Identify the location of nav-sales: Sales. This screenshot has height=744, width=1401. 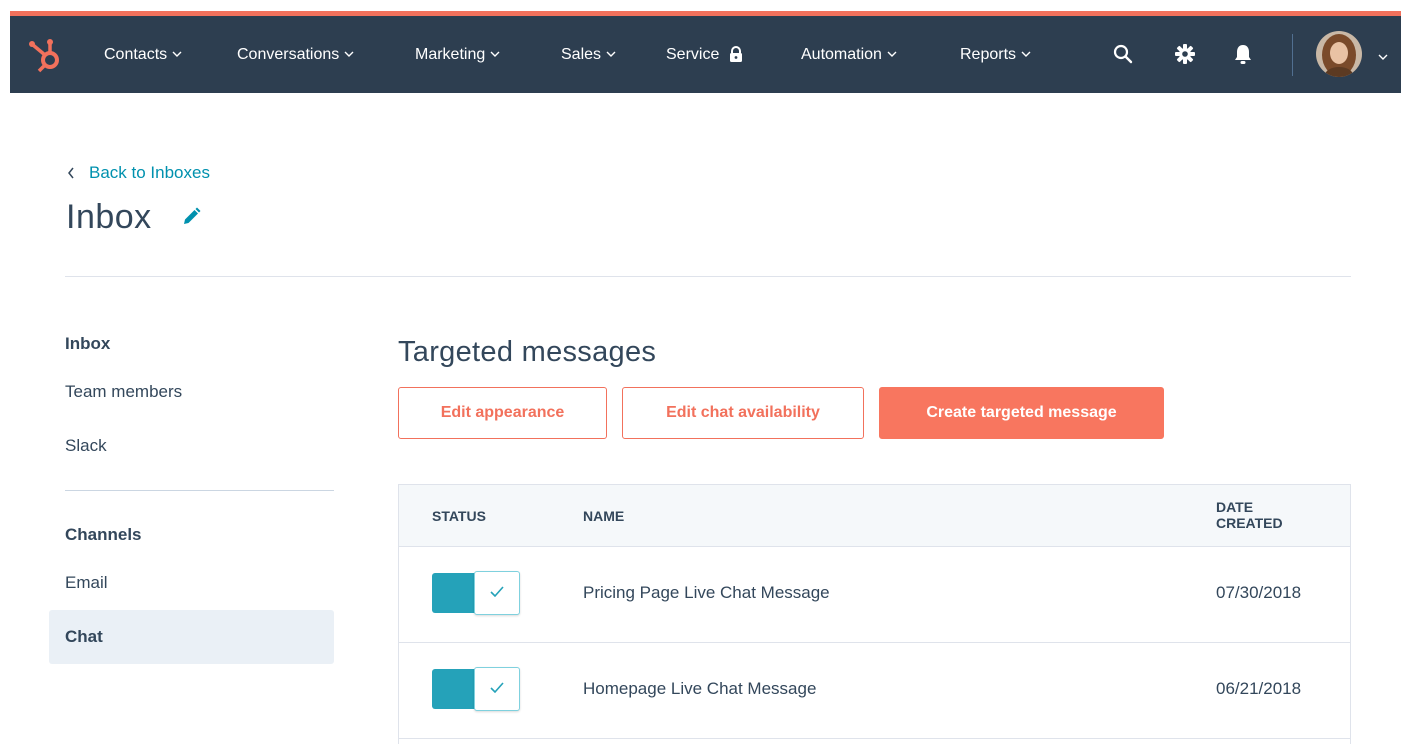
(588, 54).